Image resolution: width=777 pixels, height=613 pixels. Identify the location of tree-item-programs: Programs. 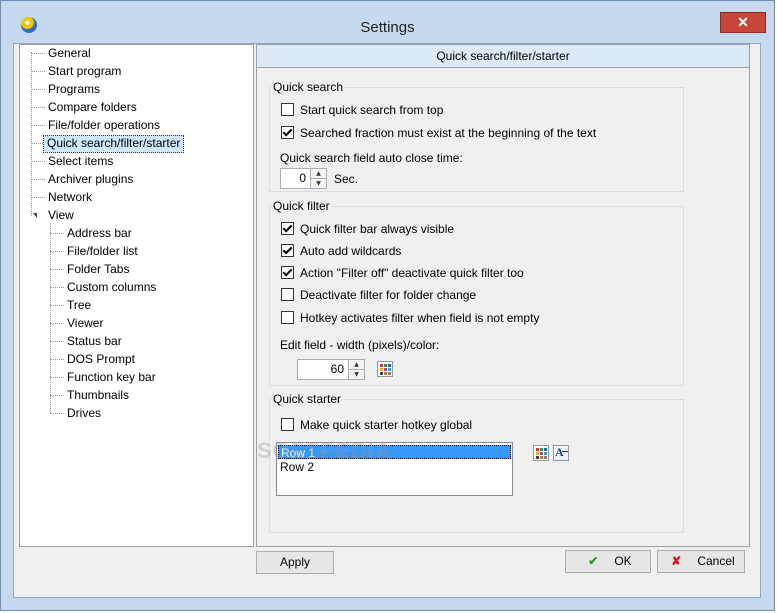
(74, 89).